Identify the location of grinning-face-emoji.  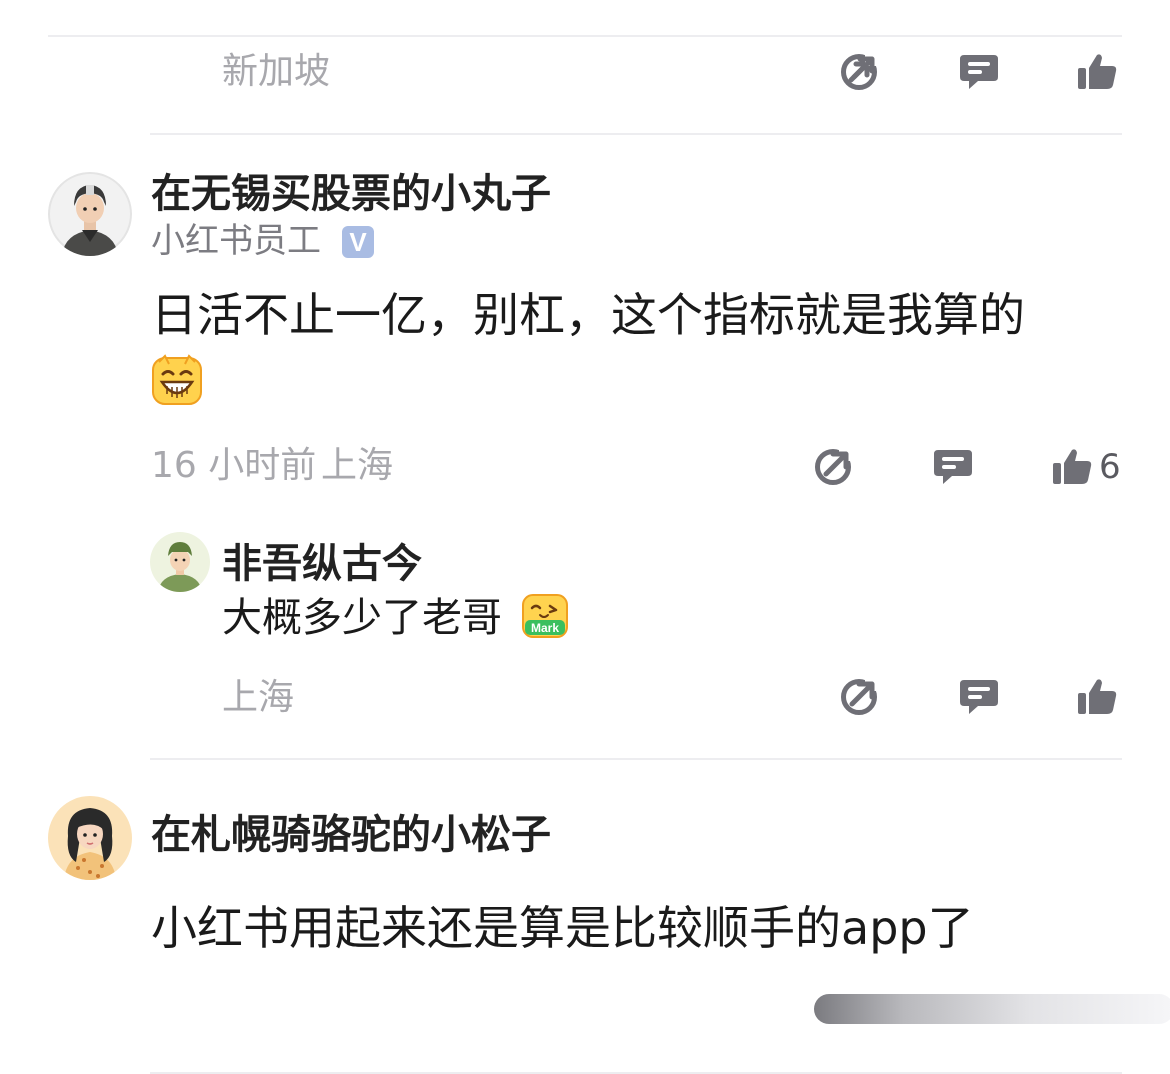
(177, 380).